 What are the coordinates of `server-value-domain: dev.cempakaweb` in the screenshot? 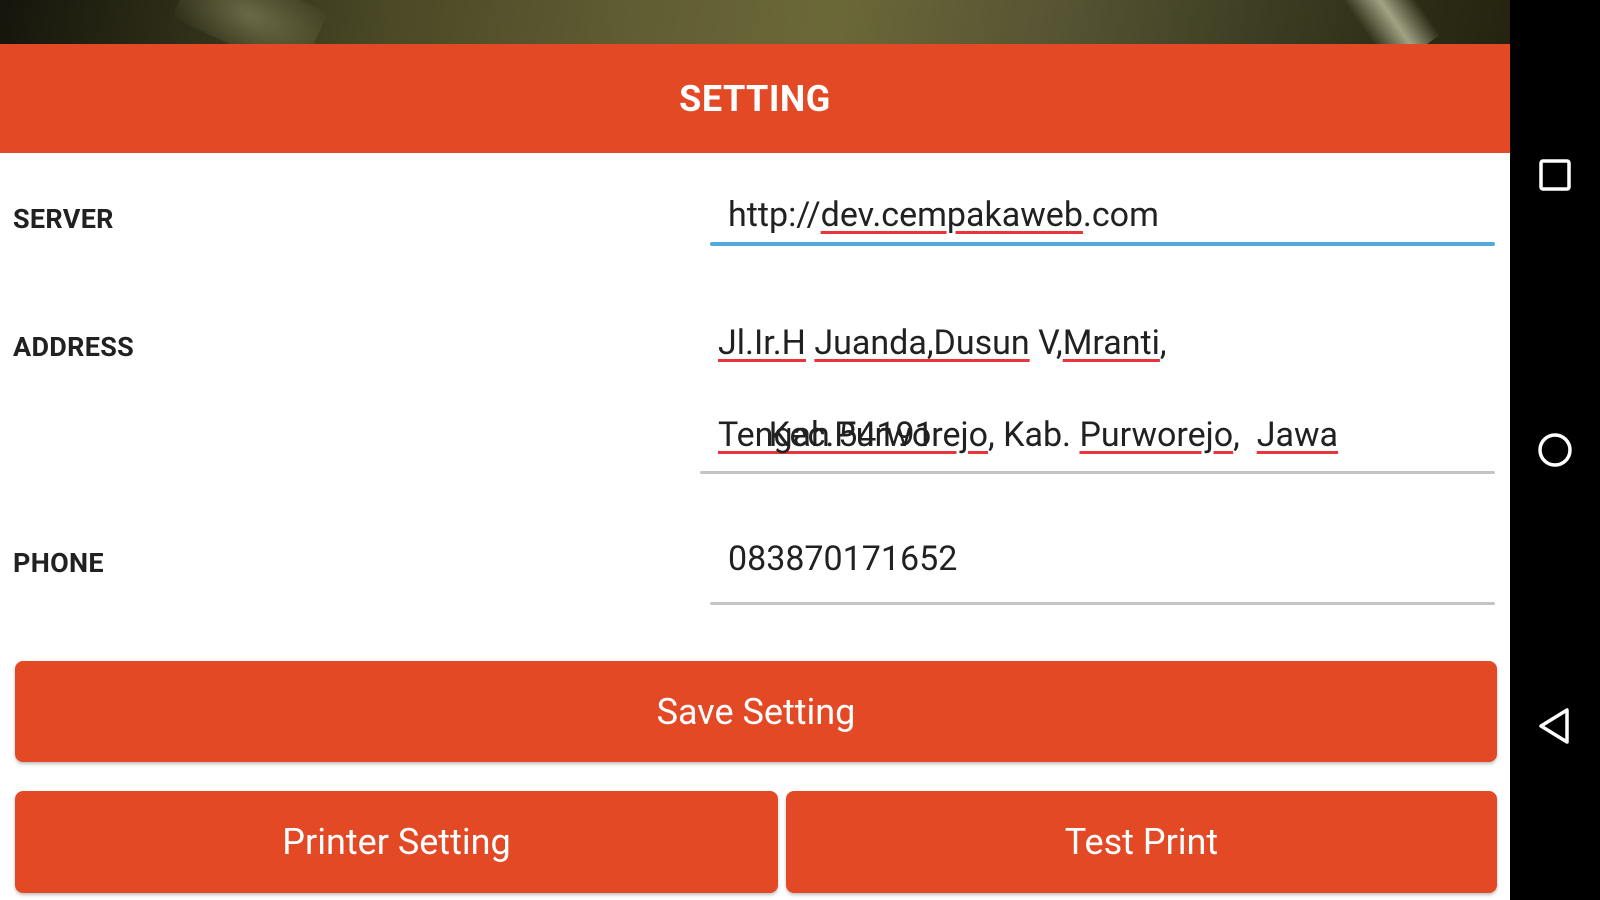 It's located at (951, 215).